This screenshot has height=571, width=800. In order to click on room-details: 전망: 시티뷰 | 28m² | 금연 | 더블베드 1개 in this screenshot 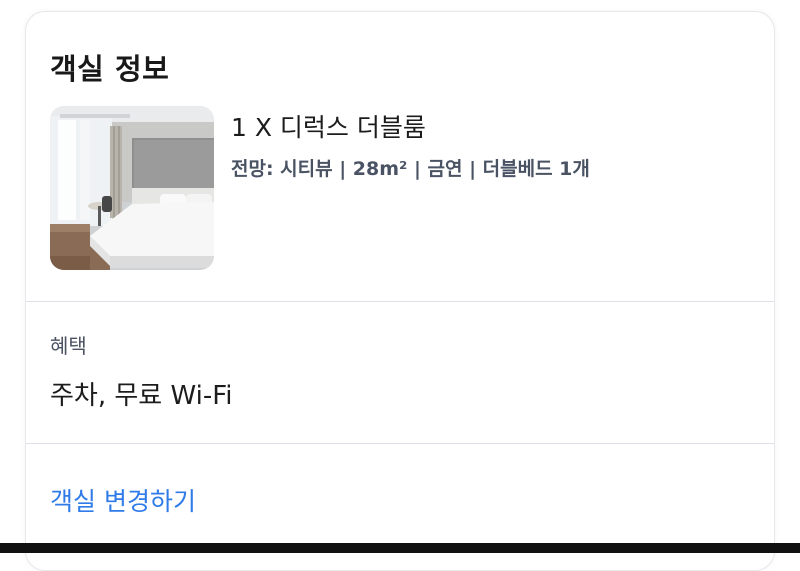, I will do `click(410, 169)`.